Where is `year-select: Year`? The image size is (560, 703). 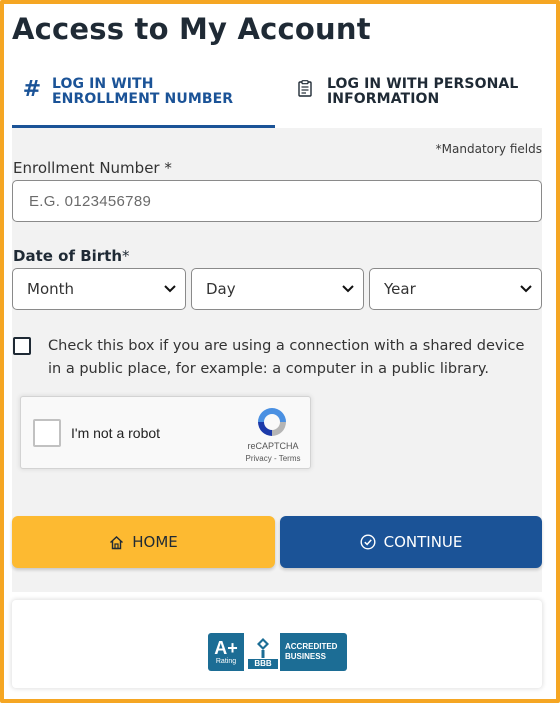 year-select: Year is located at coordinates (455, 289).